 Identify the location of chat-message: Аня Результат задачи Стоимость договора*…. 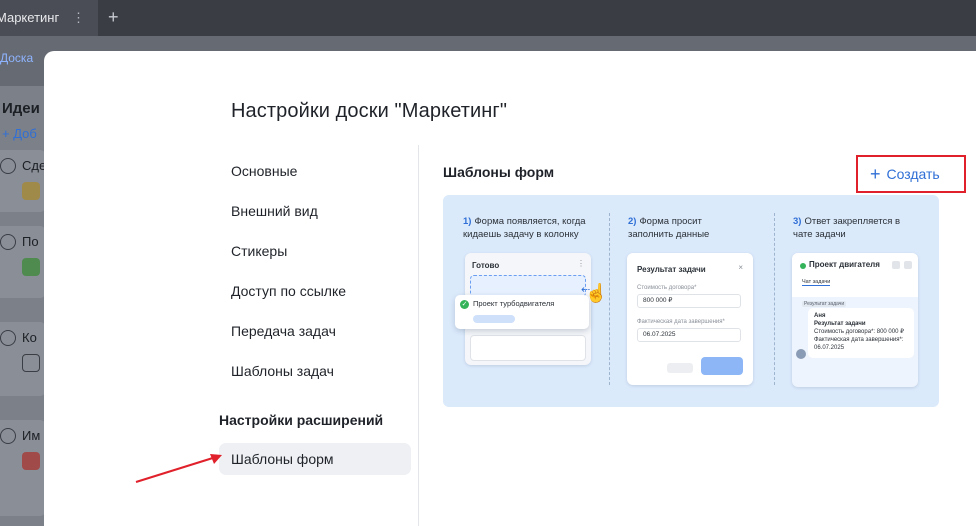
(861, 333).